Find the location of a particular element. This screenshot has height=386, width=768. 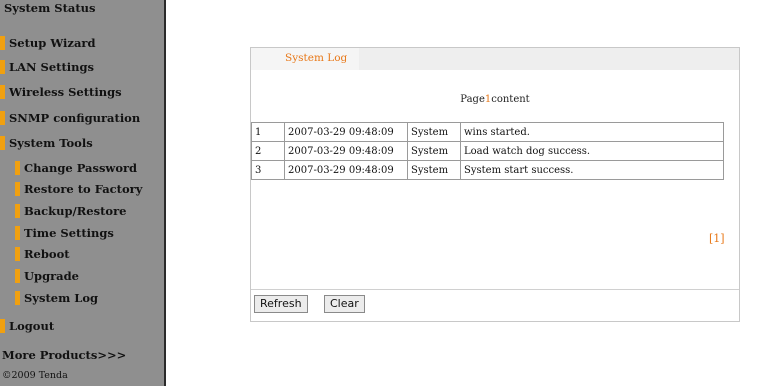

page-suffix: content is located at coordinates (510, 99).